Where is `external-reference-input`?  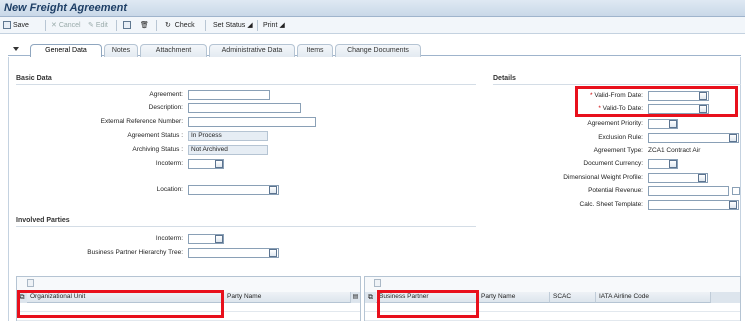 external-reference-input is located at coordinates (252, 122).